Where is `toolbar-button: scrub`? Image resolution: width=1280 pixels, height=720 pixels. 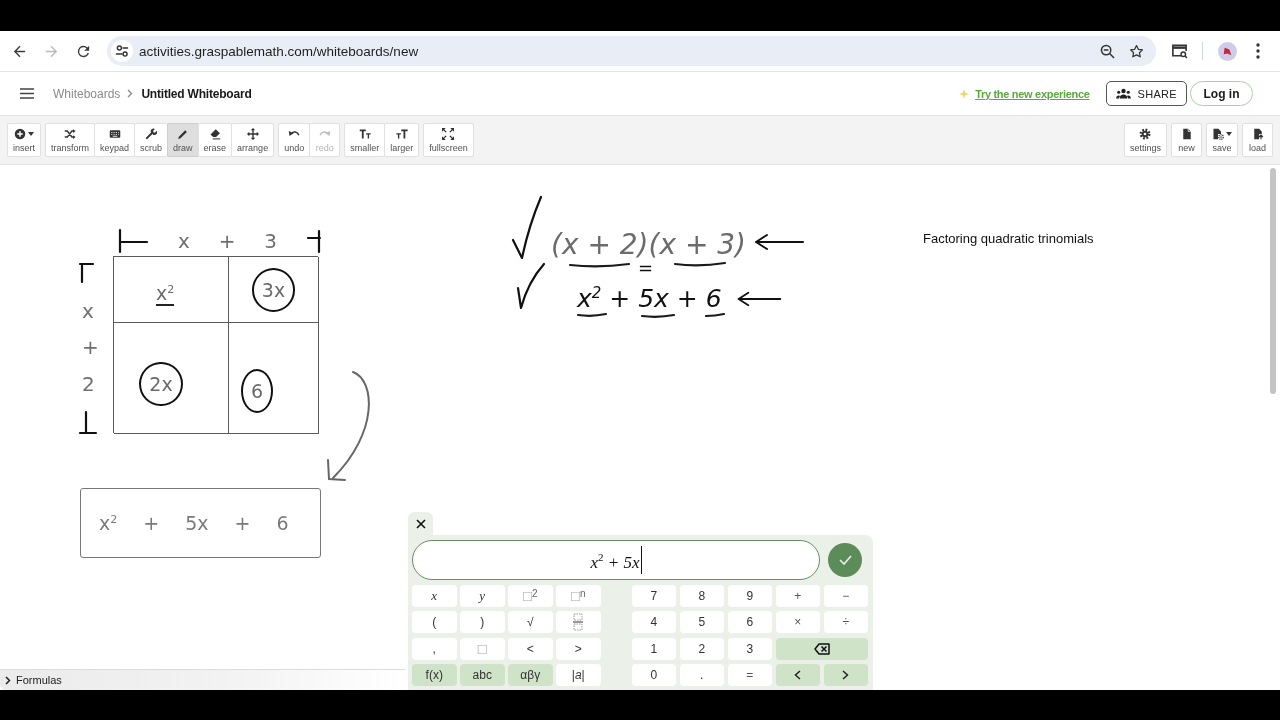
toolbar-button: scrub is located at coordinates (151, 140).